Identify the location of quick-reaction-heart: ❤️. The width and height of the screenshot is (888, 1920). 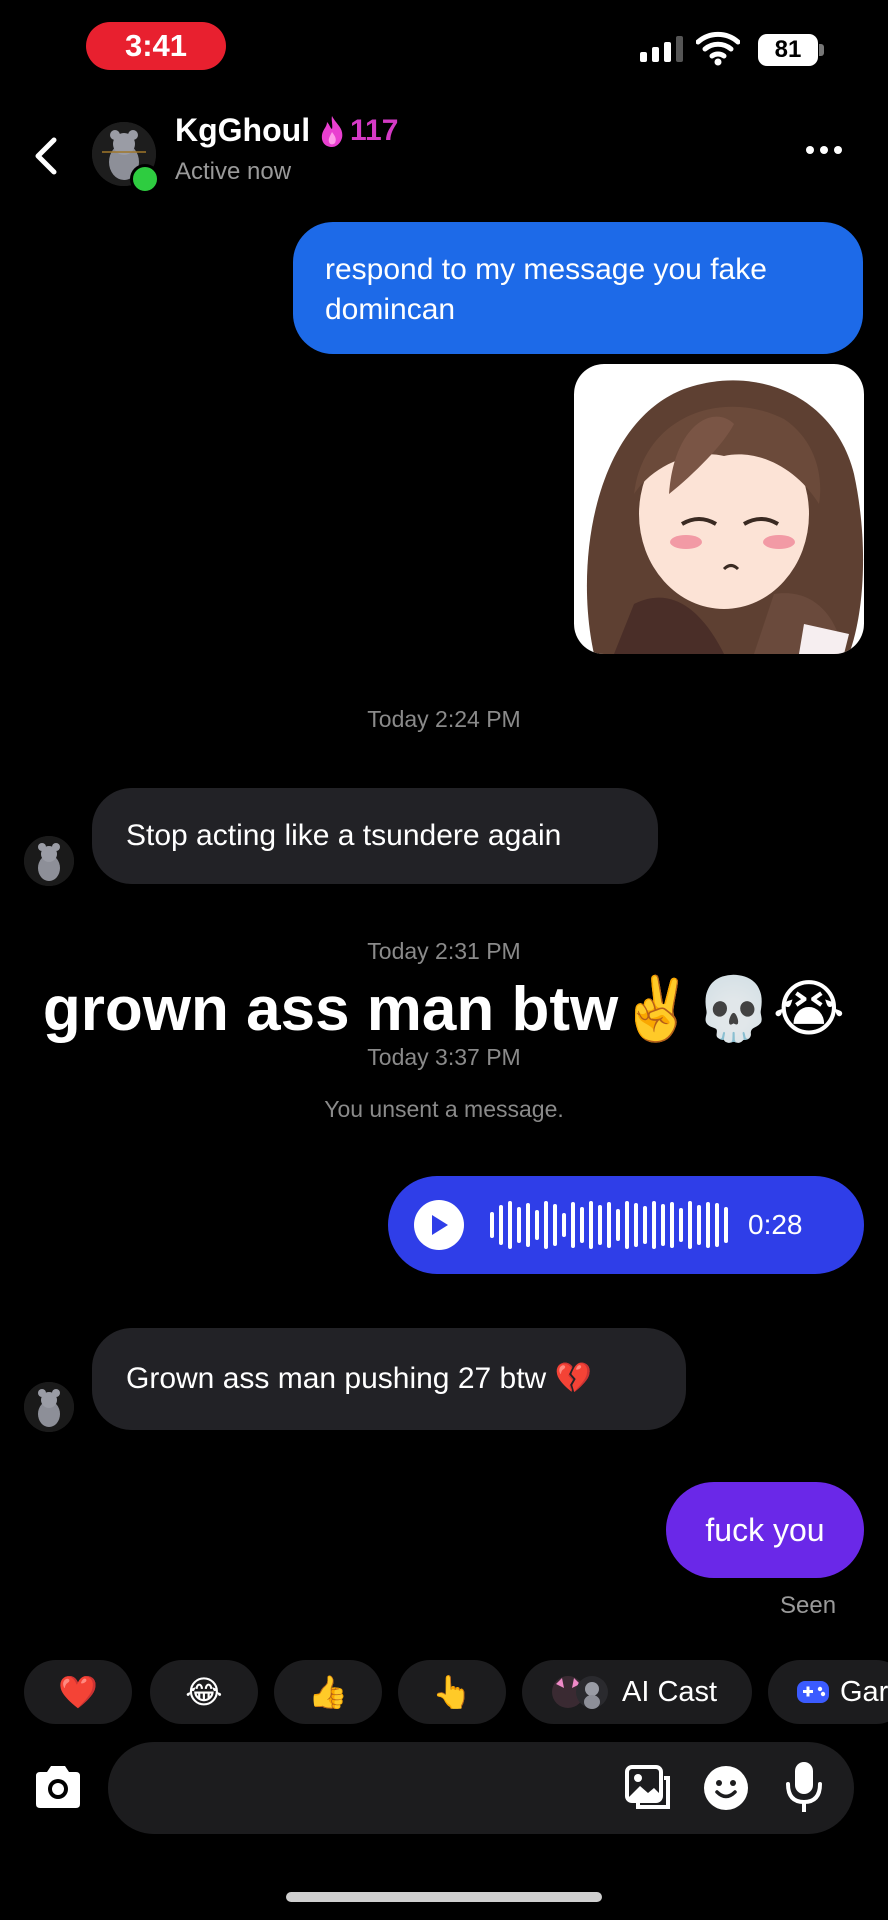
(78, 1692).